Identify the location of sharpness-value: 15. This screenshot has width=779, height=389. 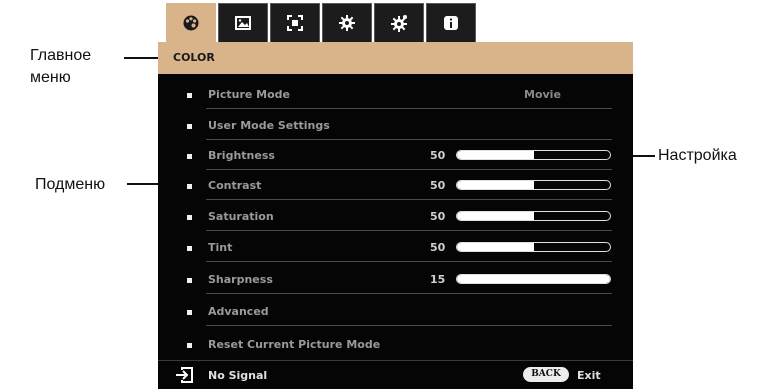
(438, 279).